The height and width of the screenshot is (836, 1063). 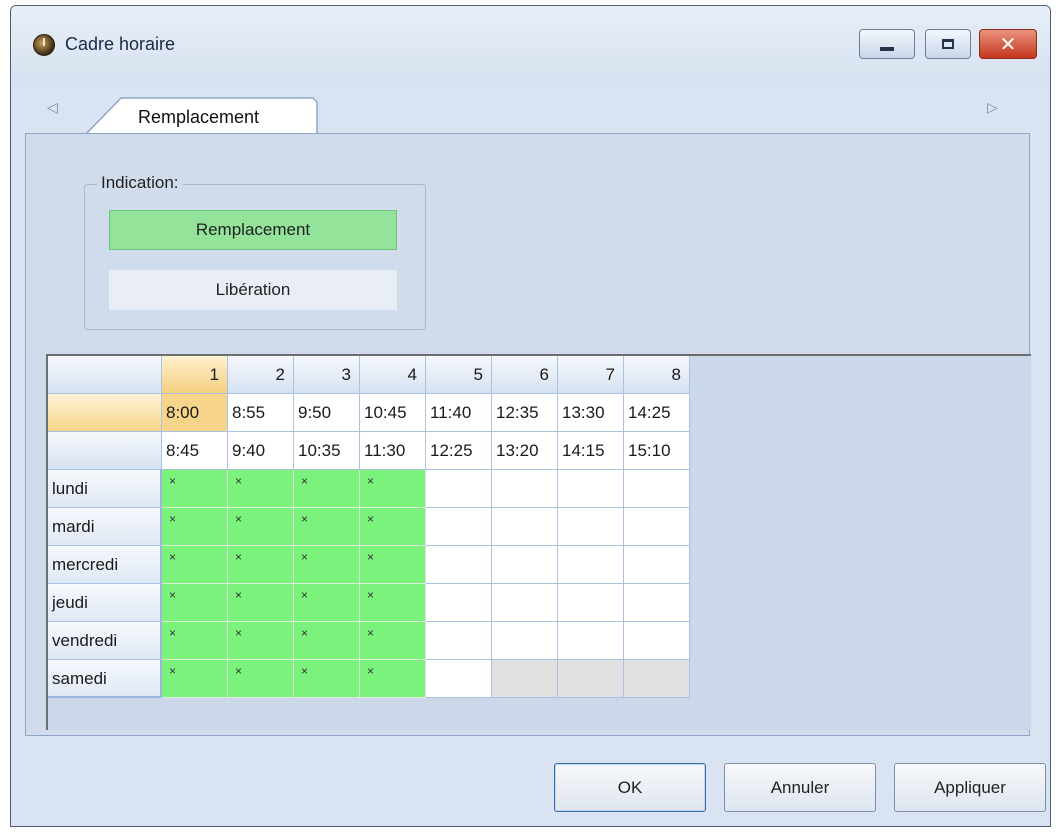 I want to click on option-remplacement: Remplacement, so click(x=253, y=230).